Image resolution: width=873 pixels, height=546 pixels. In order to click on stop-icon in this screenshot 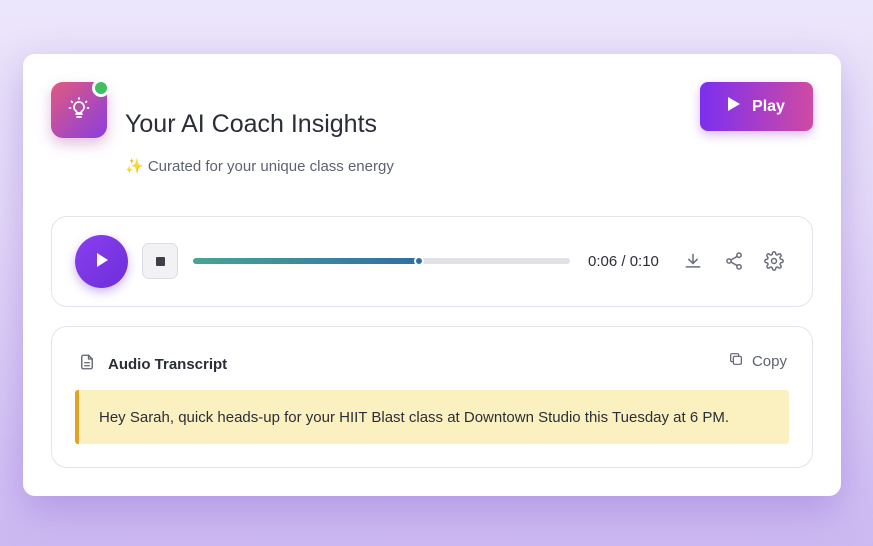, I will do `click(160, 261)`.